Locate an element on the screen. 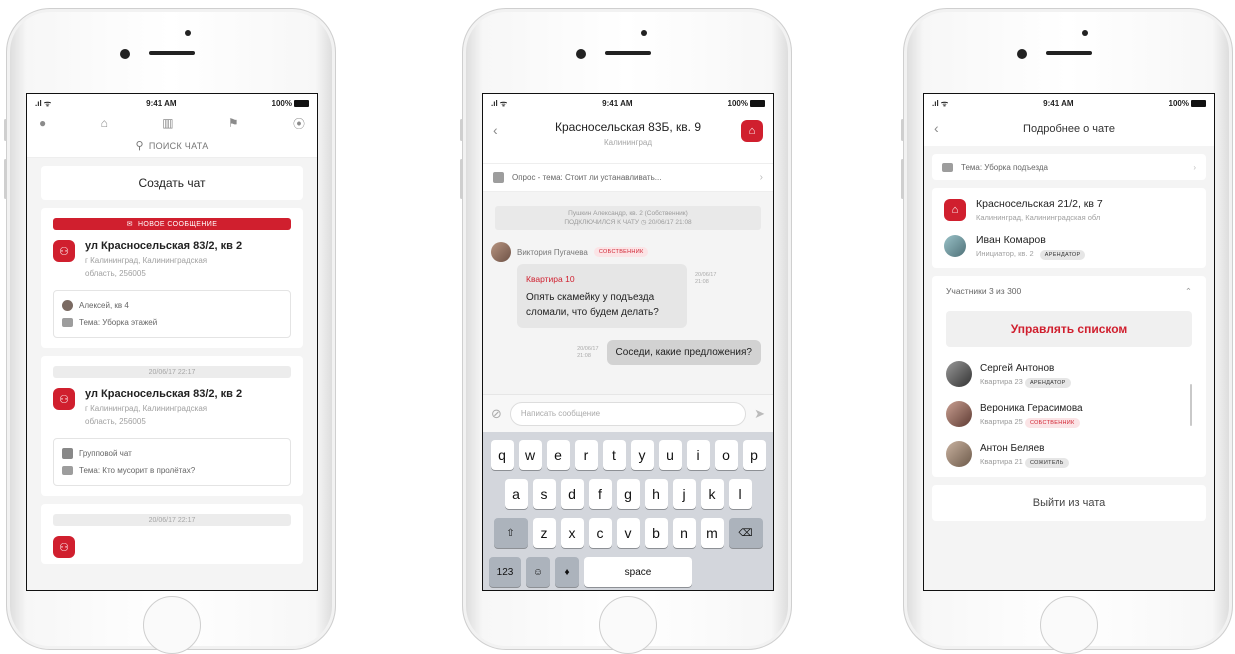 This screenshot has height=654, width=1235. top-nav: ● ⌂ ▥ ⚑ ⦿ is located at coordinates (172, 123).